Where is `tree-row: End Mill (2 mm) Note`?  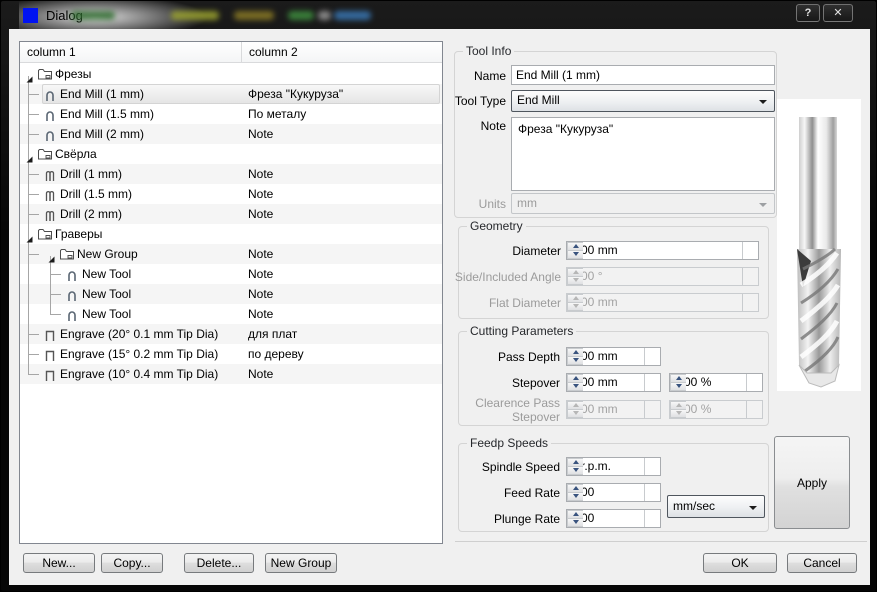
tree-row: End Mill (2 mm) Note is located at coordinates (231, 134).